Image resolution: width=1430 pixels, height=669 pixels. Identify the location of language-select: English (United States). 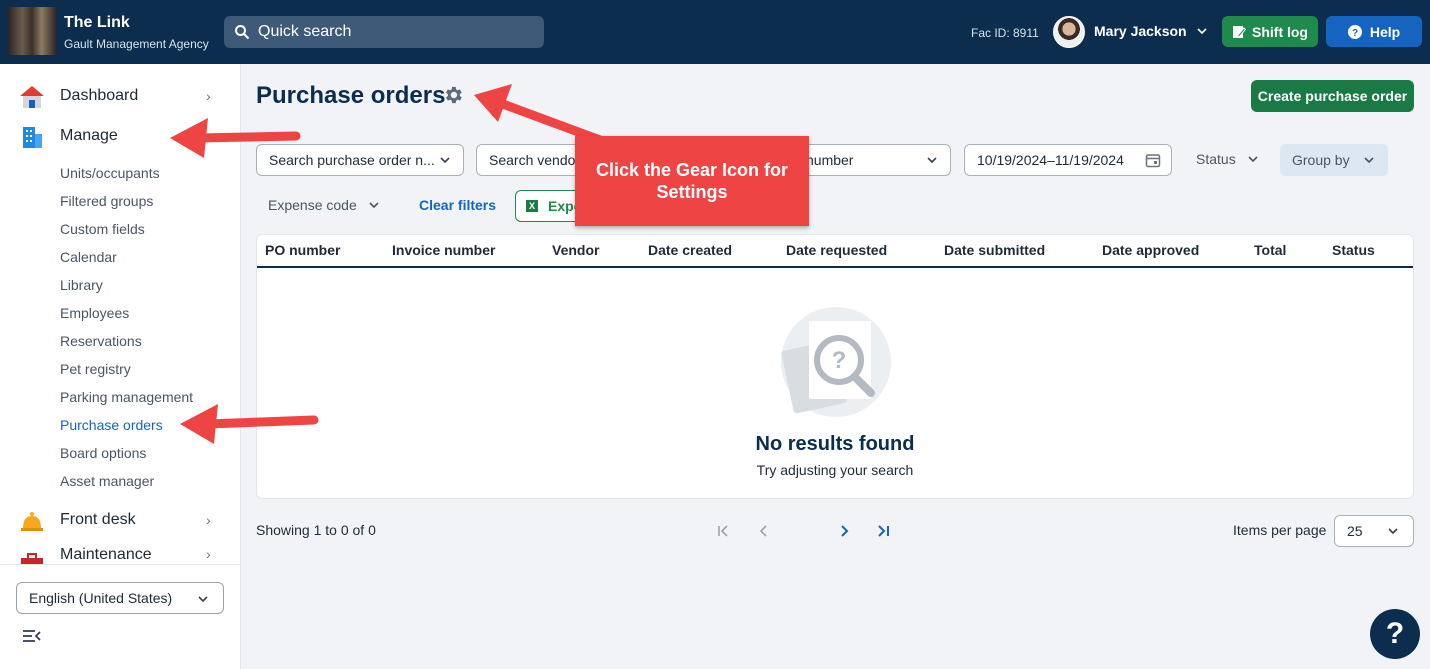
(120, 598).